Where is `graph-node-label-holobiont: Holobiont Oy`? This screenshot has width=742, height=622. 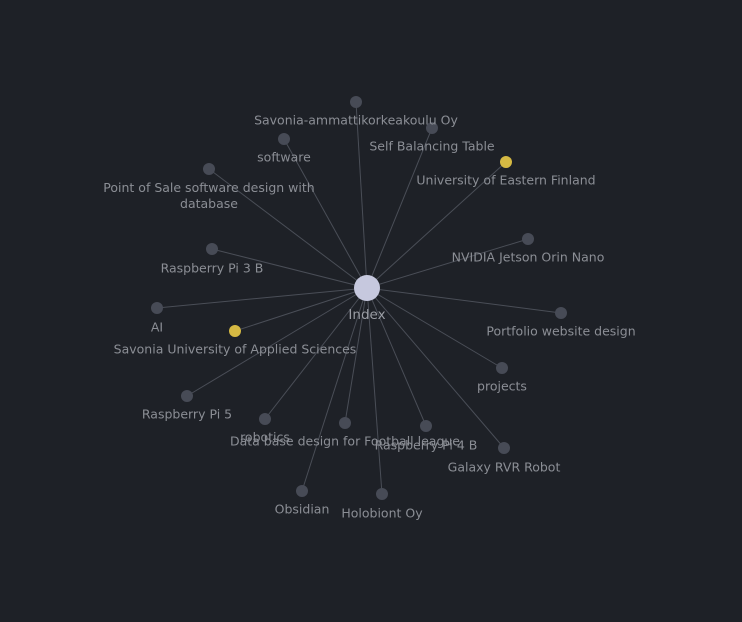 graph-node-label-holobiont: Holobiont Oy is located at coordinates (382, 513).